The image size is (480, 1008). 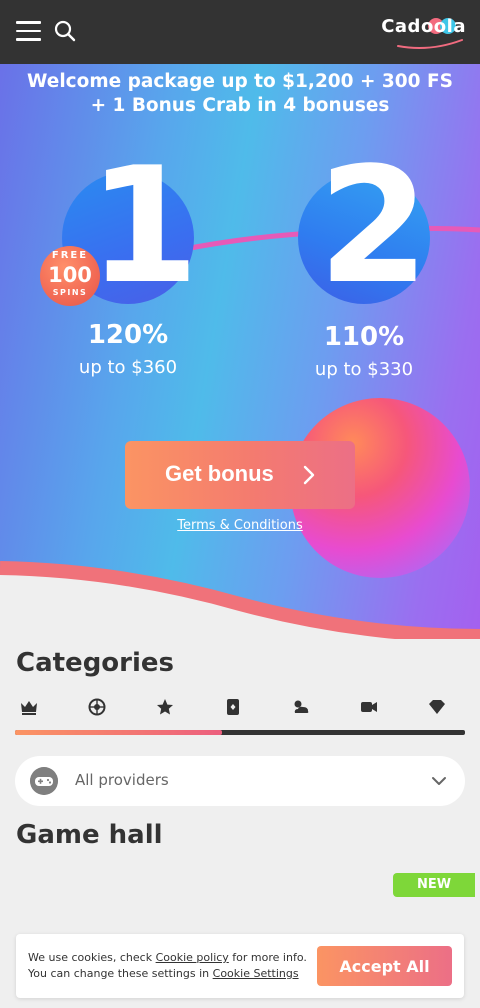 I want to click on bonus-two-limit: up to $330, so click(x=364, y=369).